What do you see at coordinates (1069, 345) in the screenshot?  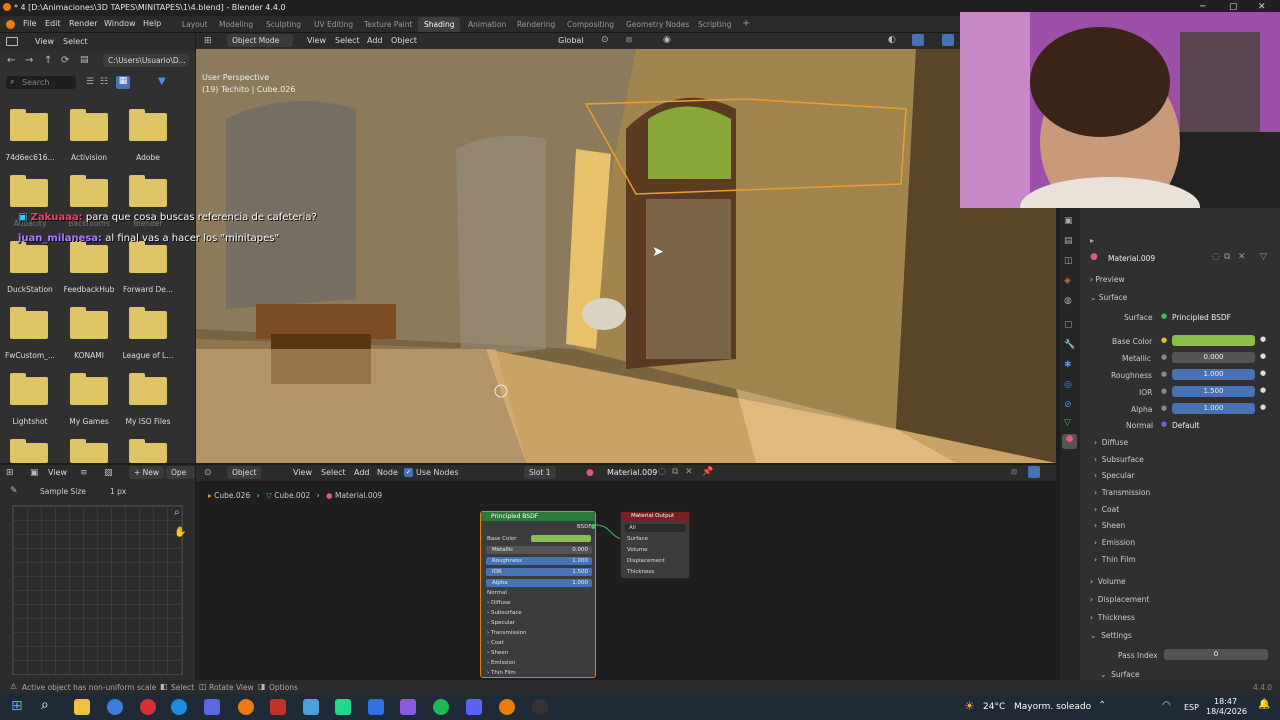 I see `modifier-tab-icon: 🔧` at bounding box center [1069, 345].